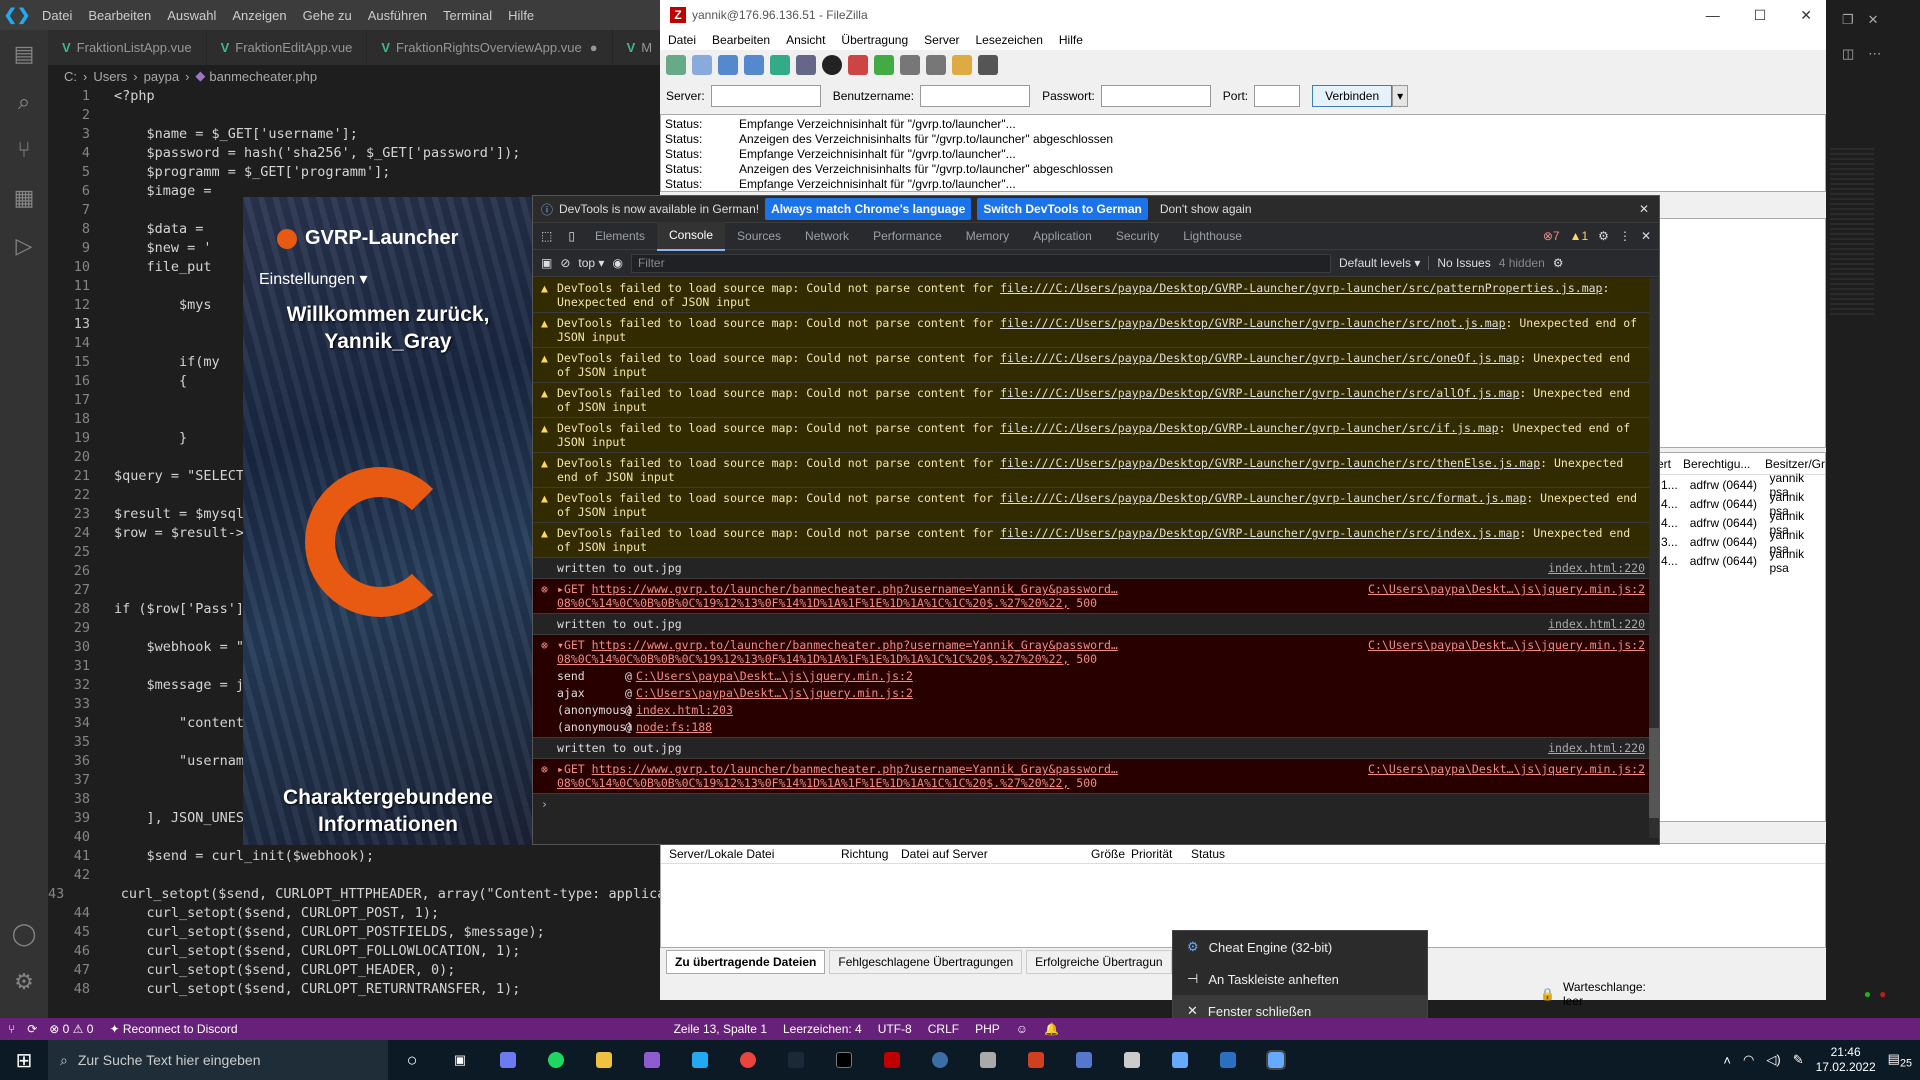  Describe the element at coordinates (943, 1029) in the screenshot. I see `eol: CRLF` at that location.